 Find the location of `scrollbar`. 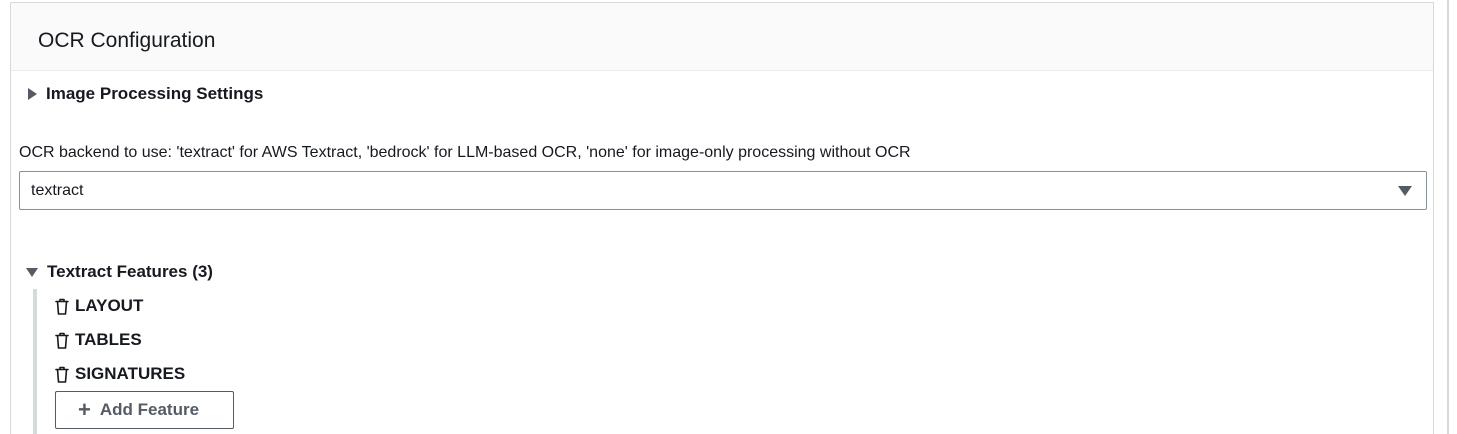

scrollbar is located at coordinates (1448, 217).